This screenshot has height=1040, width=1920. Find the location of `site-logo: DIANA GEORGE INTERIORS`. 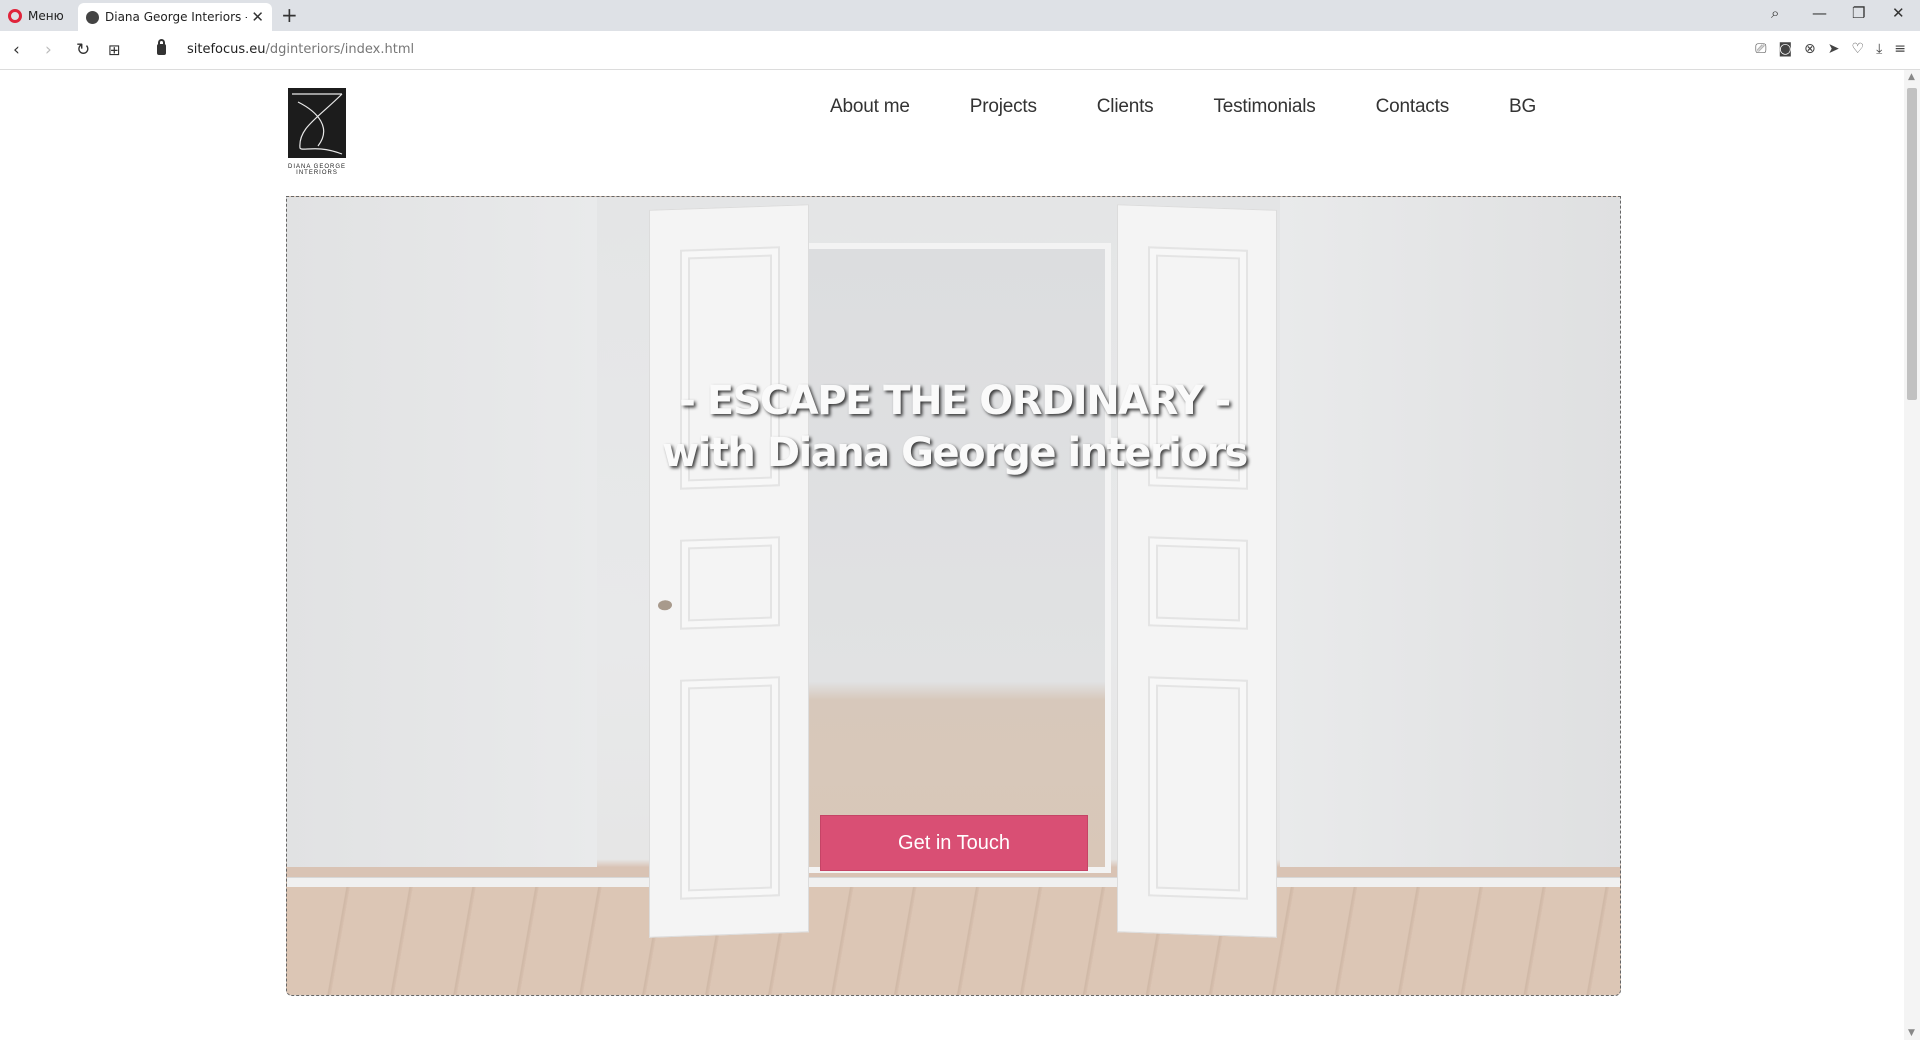

site-logo: DIANA GEORGE INTERIORS is located at coordinates (317, 136).